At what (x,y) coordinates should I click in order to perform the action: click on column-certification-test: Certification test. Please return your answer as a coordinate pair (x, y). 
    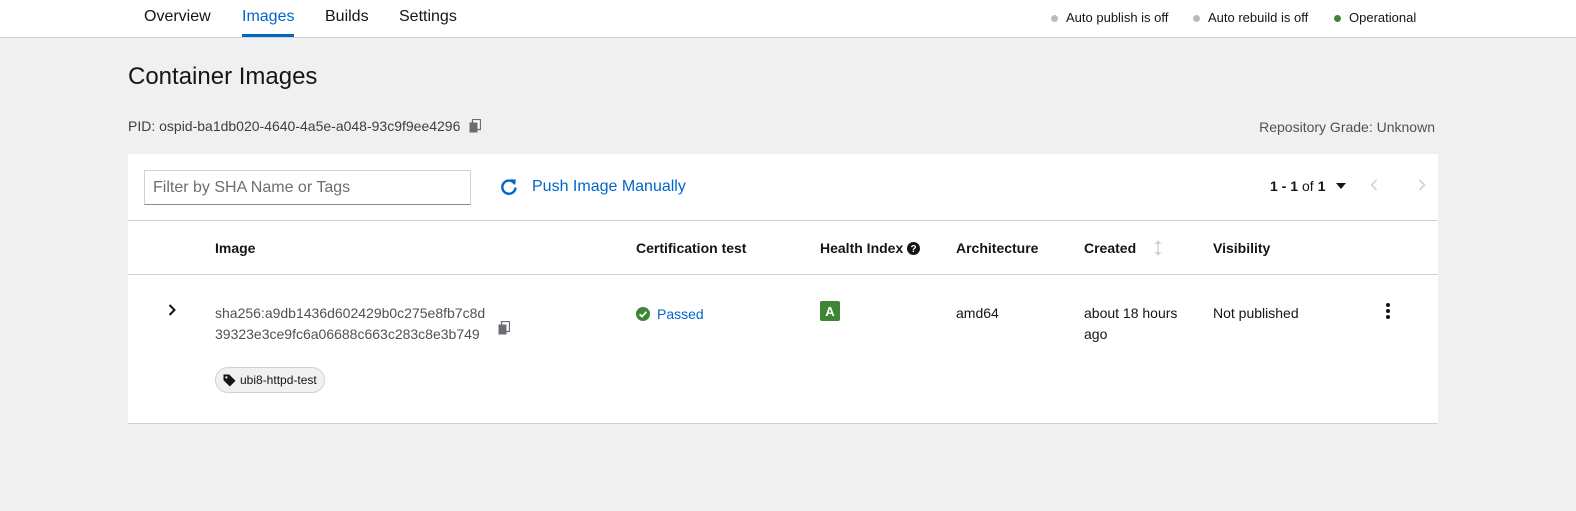
    Looking at the image, I should click on (691, 248).